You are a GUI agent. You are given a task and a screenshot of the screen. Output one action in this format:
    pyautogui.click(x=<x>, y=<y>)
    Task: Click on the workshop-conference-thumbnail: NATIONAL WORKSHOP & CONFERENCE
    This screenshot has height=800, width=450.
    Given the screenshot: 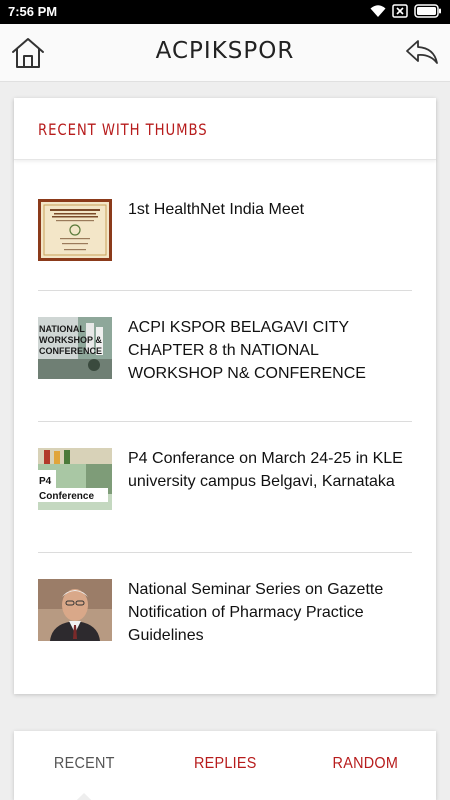 What is the action you would take?
    pyautogui.click(x=75, y=348)
    